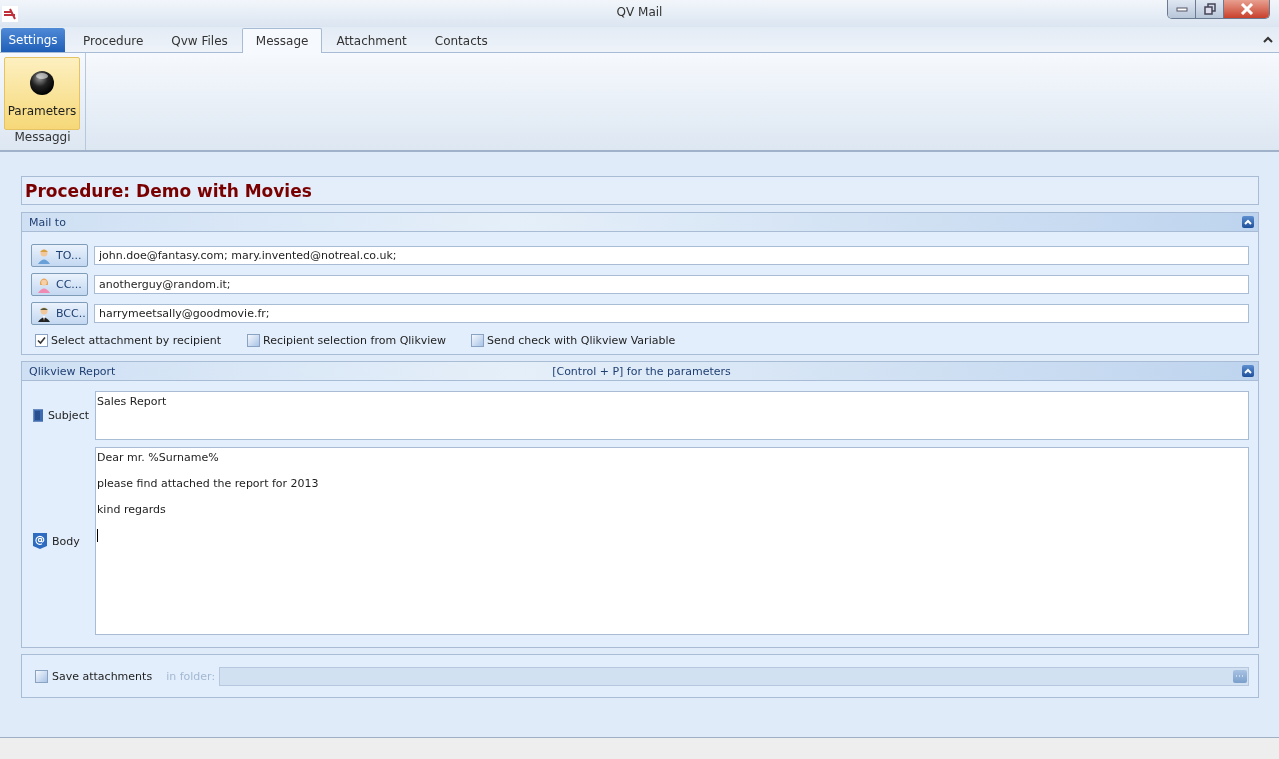 This screenshot has width=1279, height=759. Describe the element at coordinates (42, 138) in the screenshot. I see `group-label: Messaggi` at that location.